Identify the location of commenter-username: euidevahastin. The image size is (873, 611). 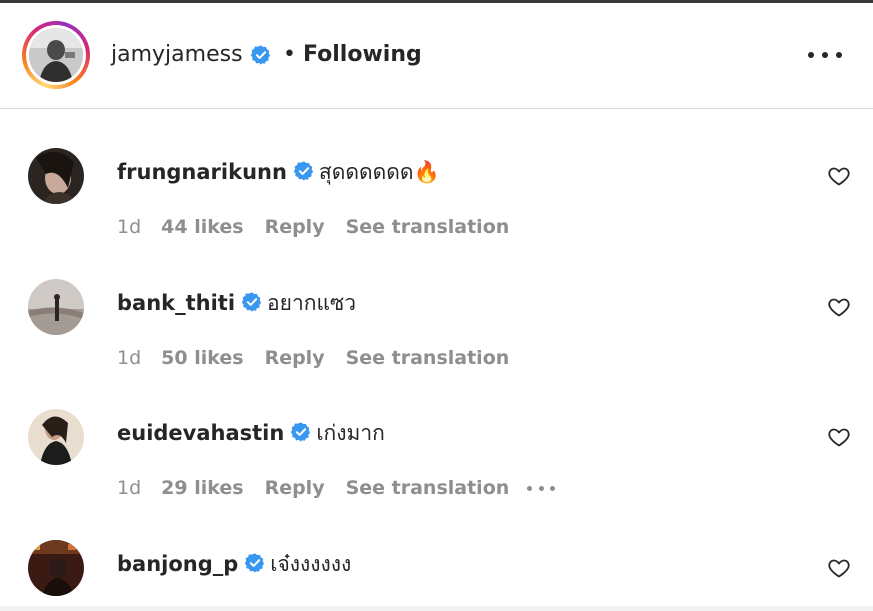
(200, 433).